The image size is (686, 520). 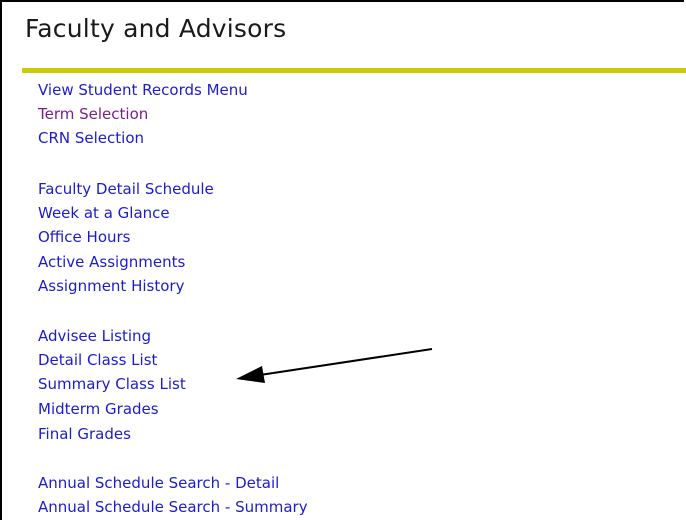 I want to click on link-annual-schedule-search-summary: Annual Schedule Search - Summary, so click(x=173, y=507).